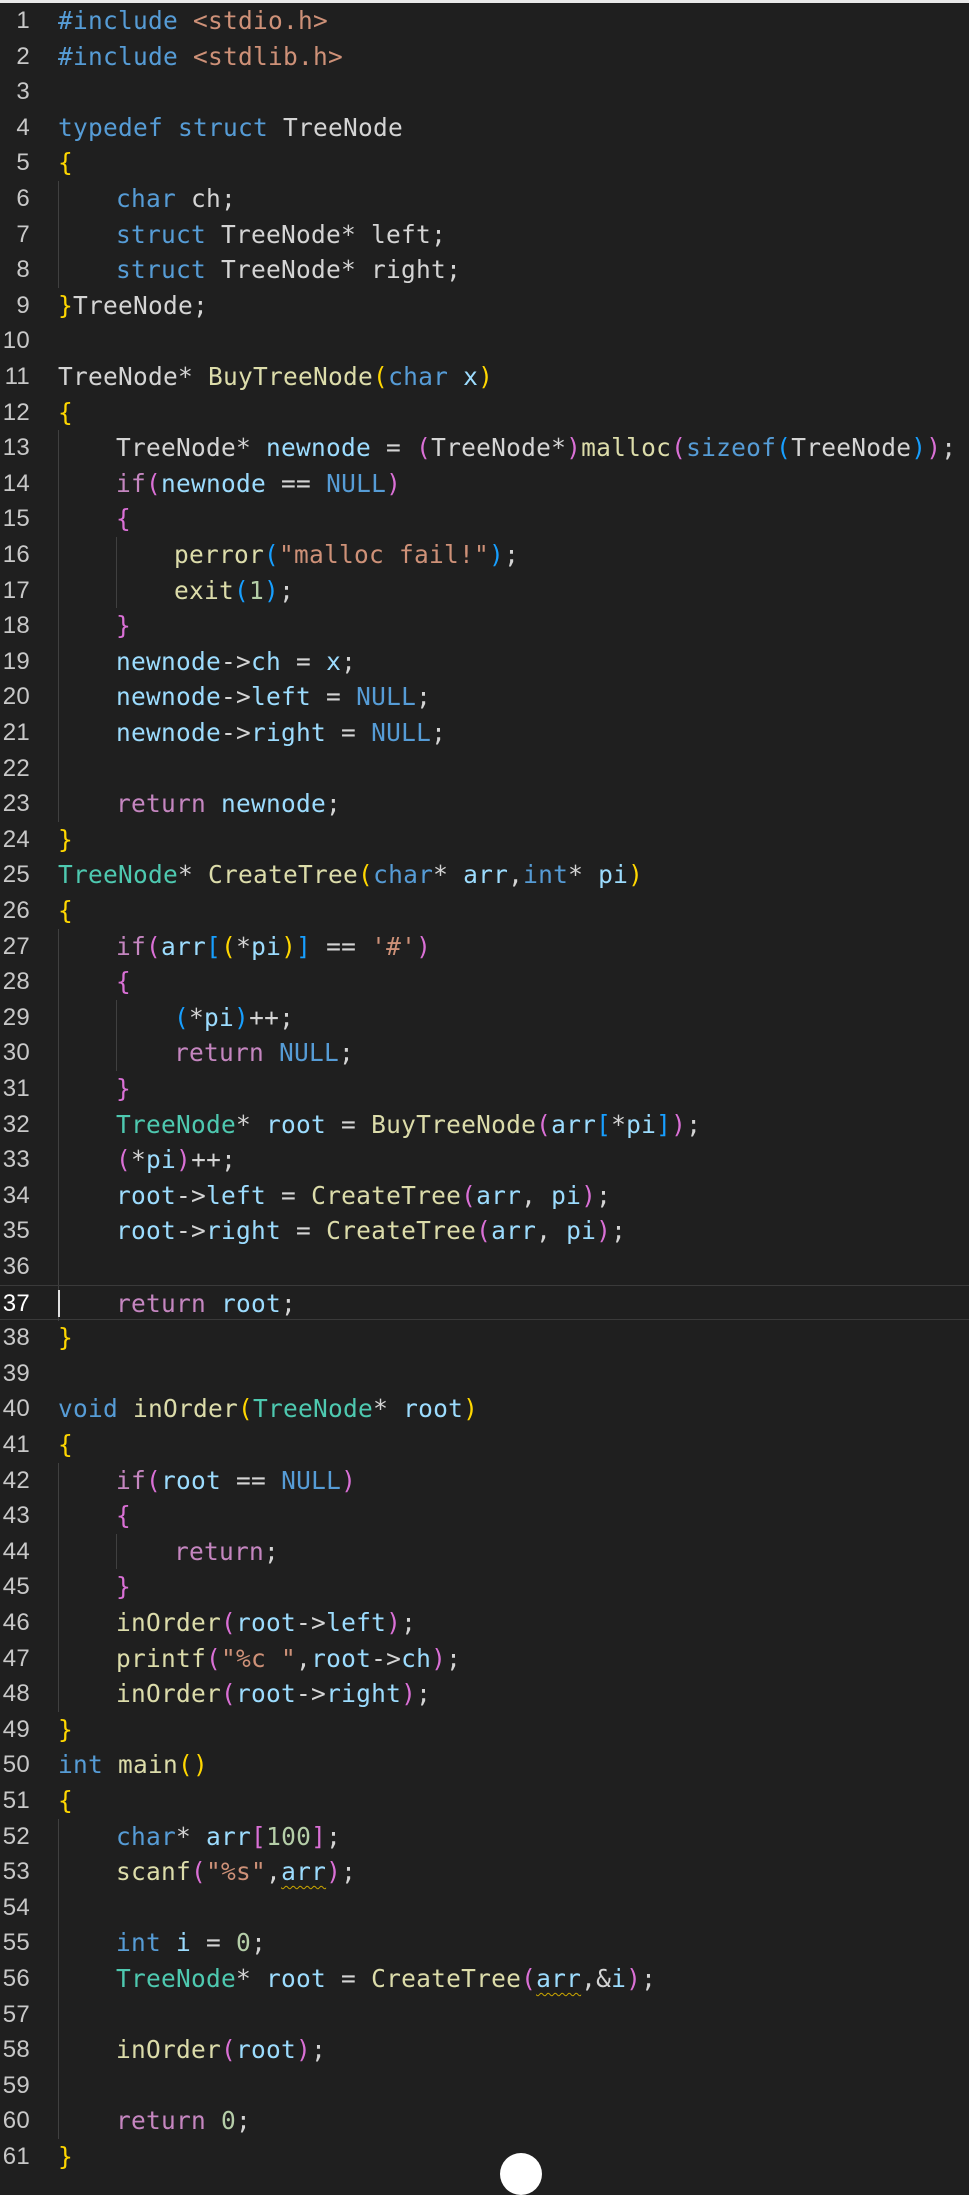 This screenshot has height=2195, width=969. What do you see at coordinates (346, 555) in the screenshot?
I see `code-text: perror("malloc fail!");` at bounding box center [346, 555].